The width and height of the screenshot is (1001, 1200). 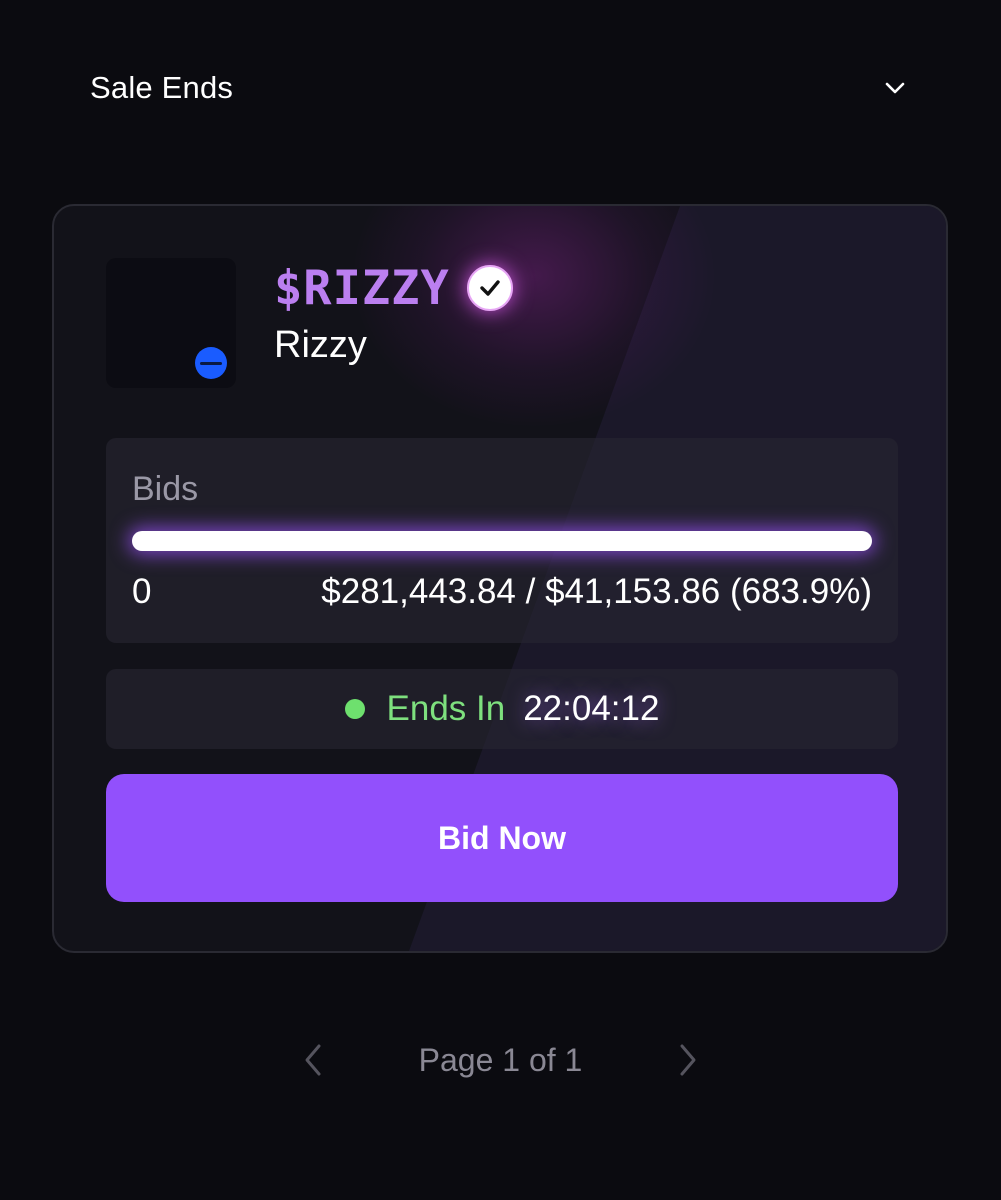 I want to click on sort-label: Sale Ends, so click(x=162, y=87).